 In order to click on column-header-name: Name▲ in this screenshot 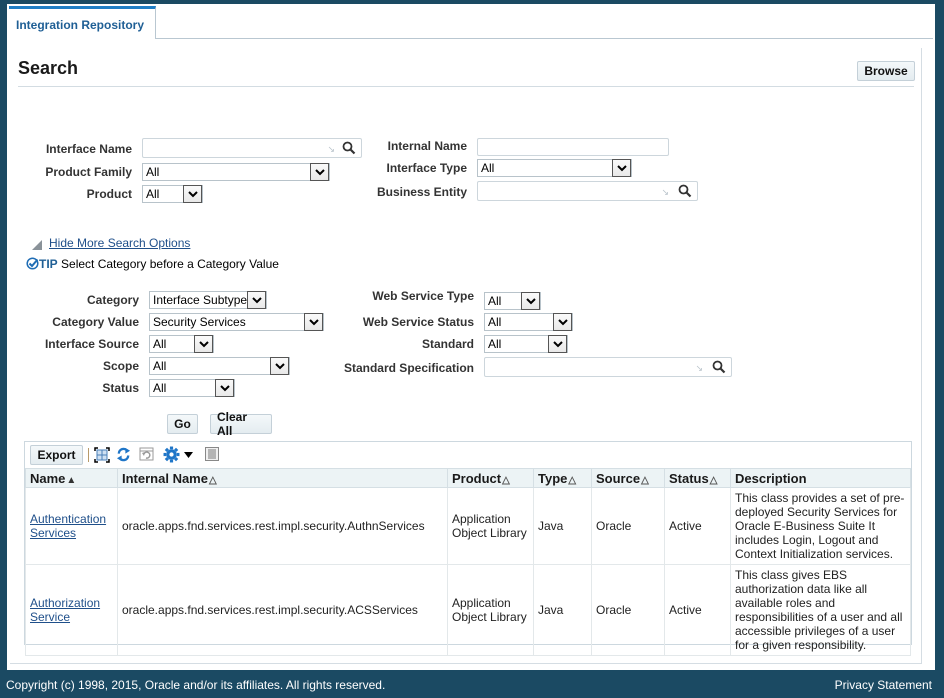, I will do `click(71, 478)`.